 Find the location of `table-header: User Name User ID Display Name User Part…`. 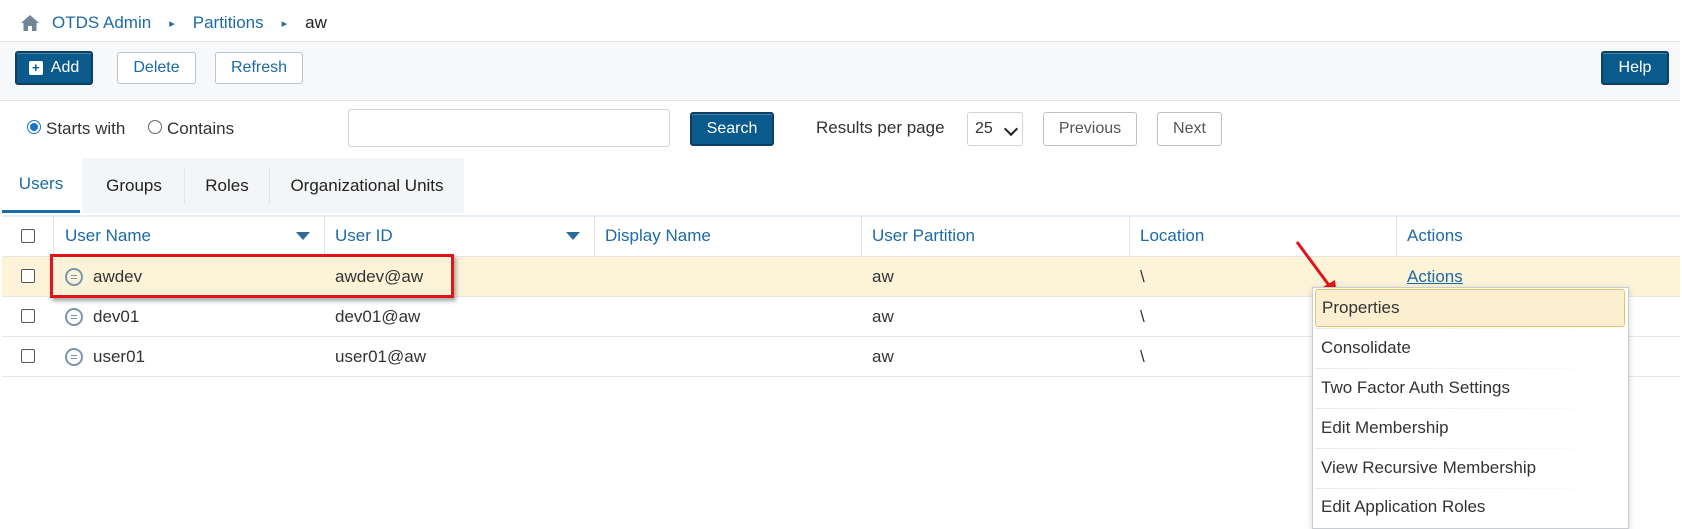

table-header: User Name User ID Display Name User Part… is located at coordinates (841, 236).